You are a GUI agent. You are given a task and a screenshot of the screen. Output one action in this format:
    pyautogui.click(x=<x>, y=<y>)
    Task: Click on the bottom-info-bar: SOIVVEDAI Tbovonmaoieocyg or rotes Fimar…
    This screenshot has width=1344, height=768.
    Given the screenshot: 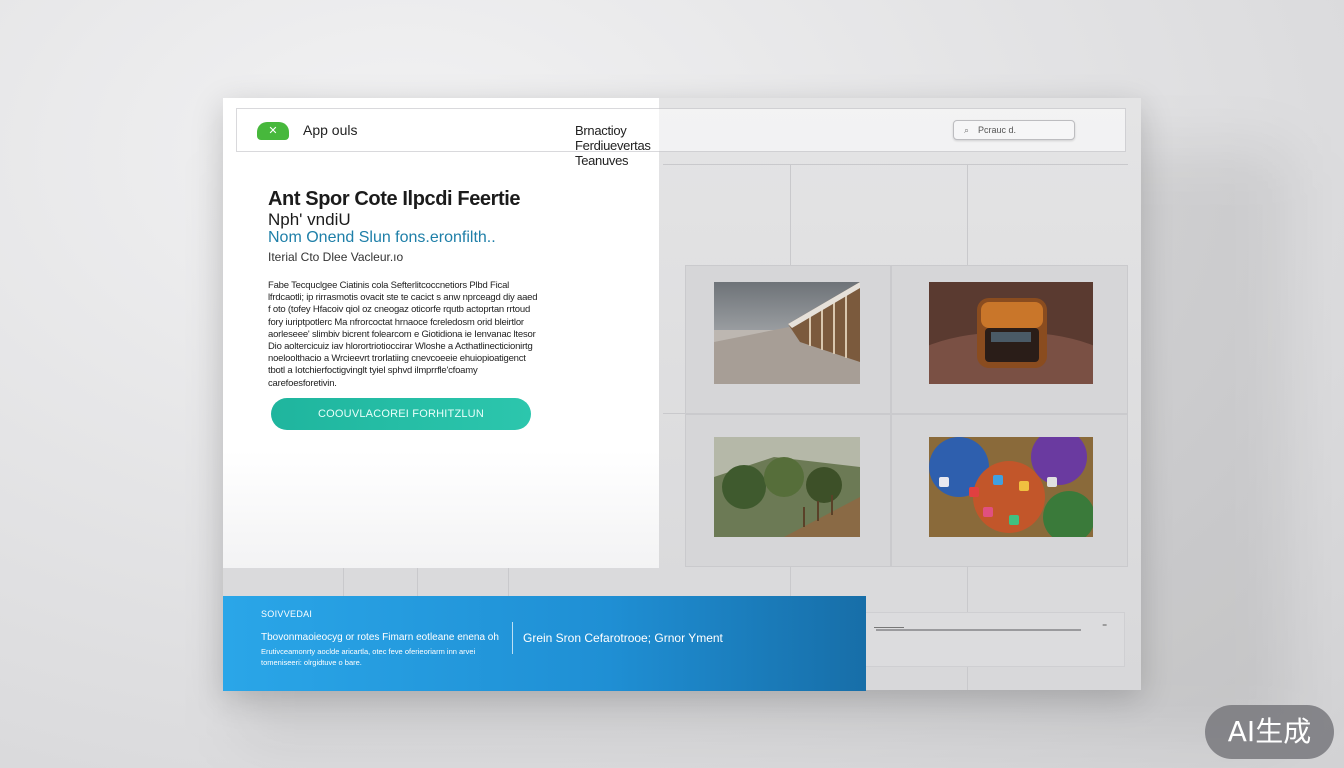 What is the action you would take?
    pyautogui.click(x=544, y=643)
    